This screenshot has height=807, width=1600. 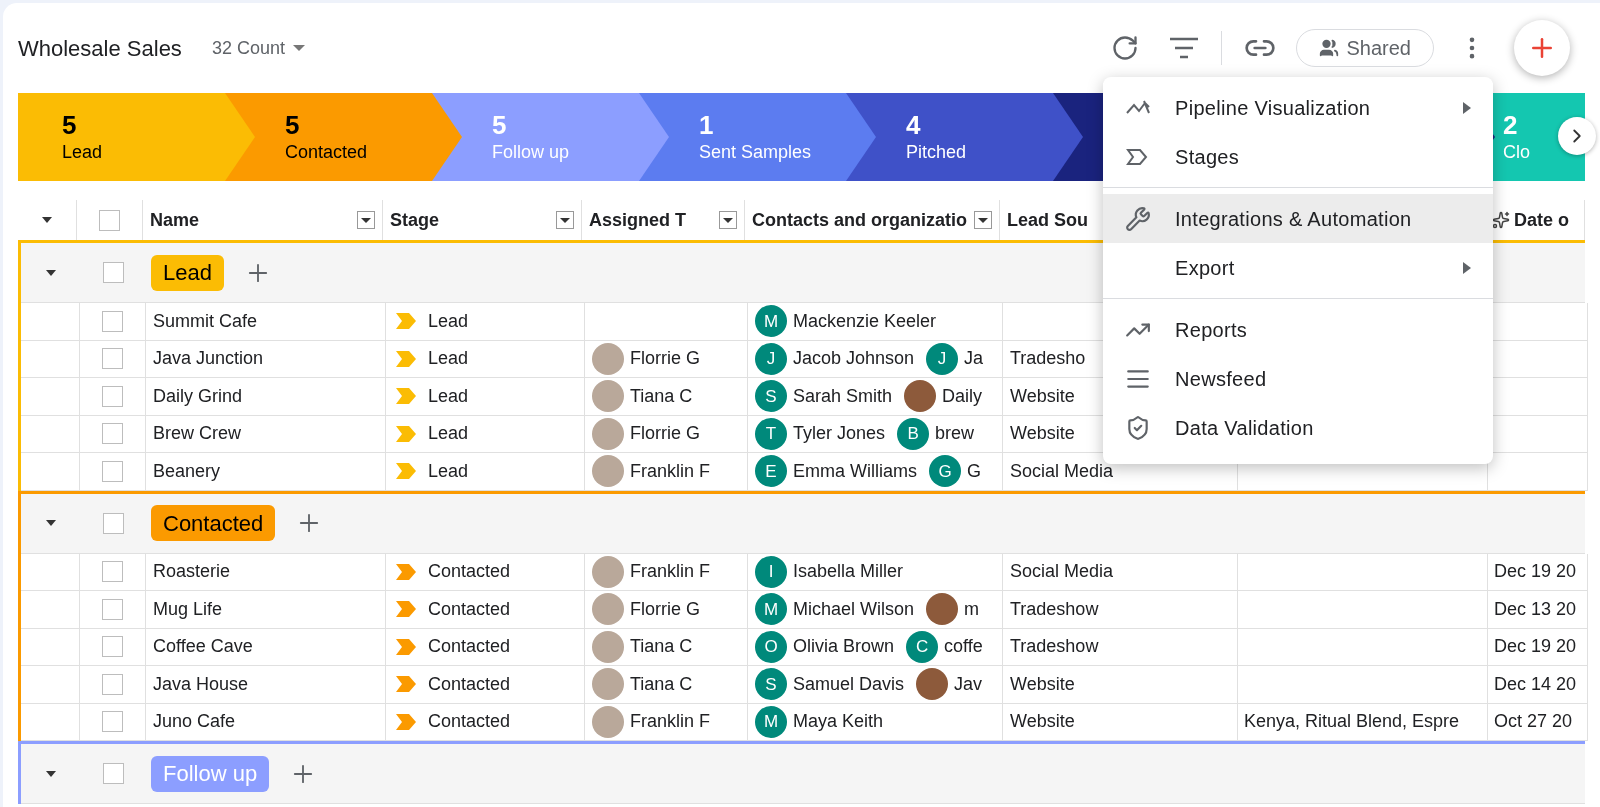 I want to click on menu-item: Integrations & Automation, so click(x=1298, y=218).